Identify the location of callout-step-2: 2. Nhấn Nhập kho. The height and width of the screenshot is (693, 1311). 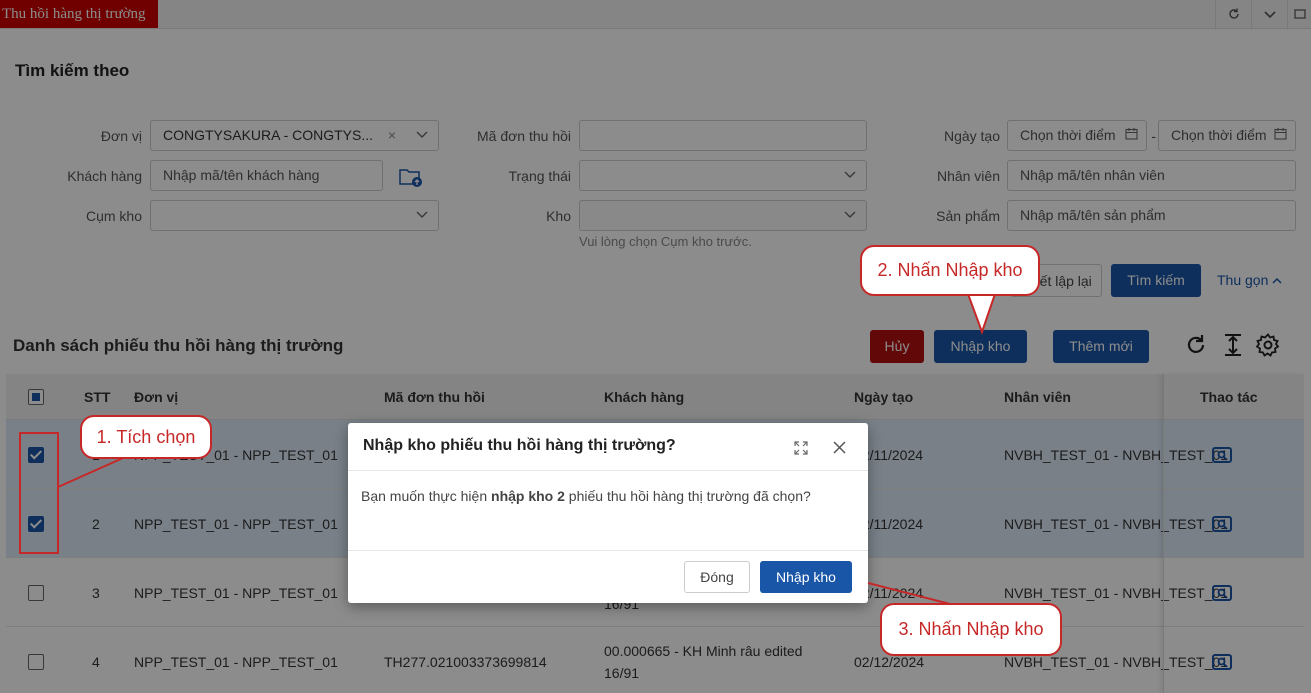
(950, 270).